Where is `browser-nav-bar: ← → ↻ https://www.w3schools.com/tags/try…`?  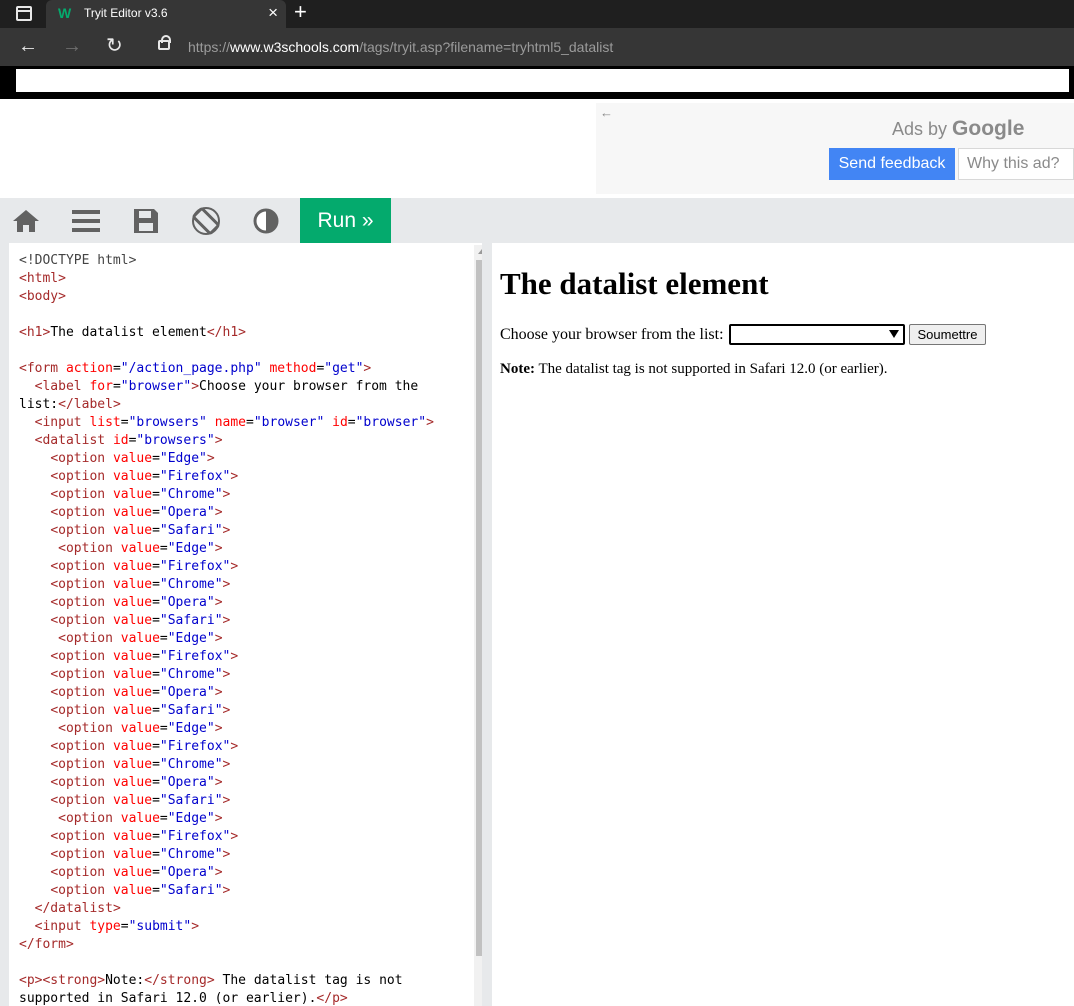 browser-nav-bar: ← → ↻ https://www.w3schools.com/tags/try… is located at coordinates (537, 47).